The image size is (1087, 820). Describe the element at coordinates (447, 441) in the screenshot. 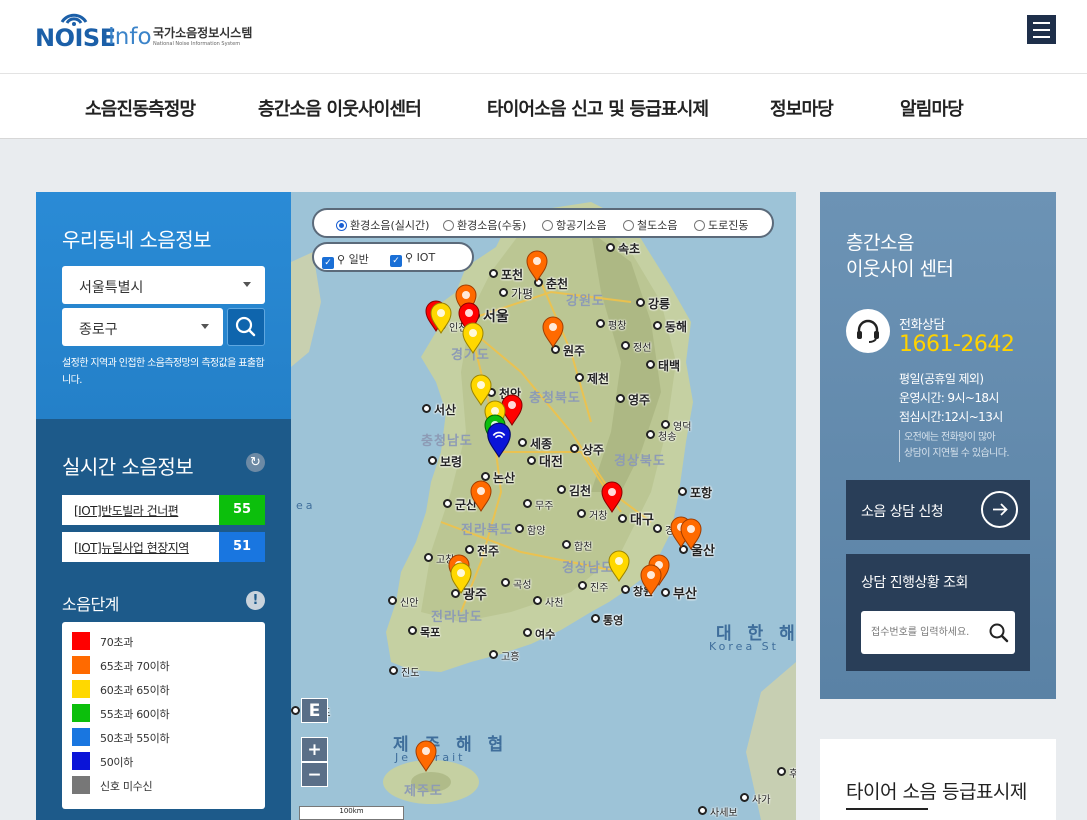

I see `region-label: 충청남도` at that location.